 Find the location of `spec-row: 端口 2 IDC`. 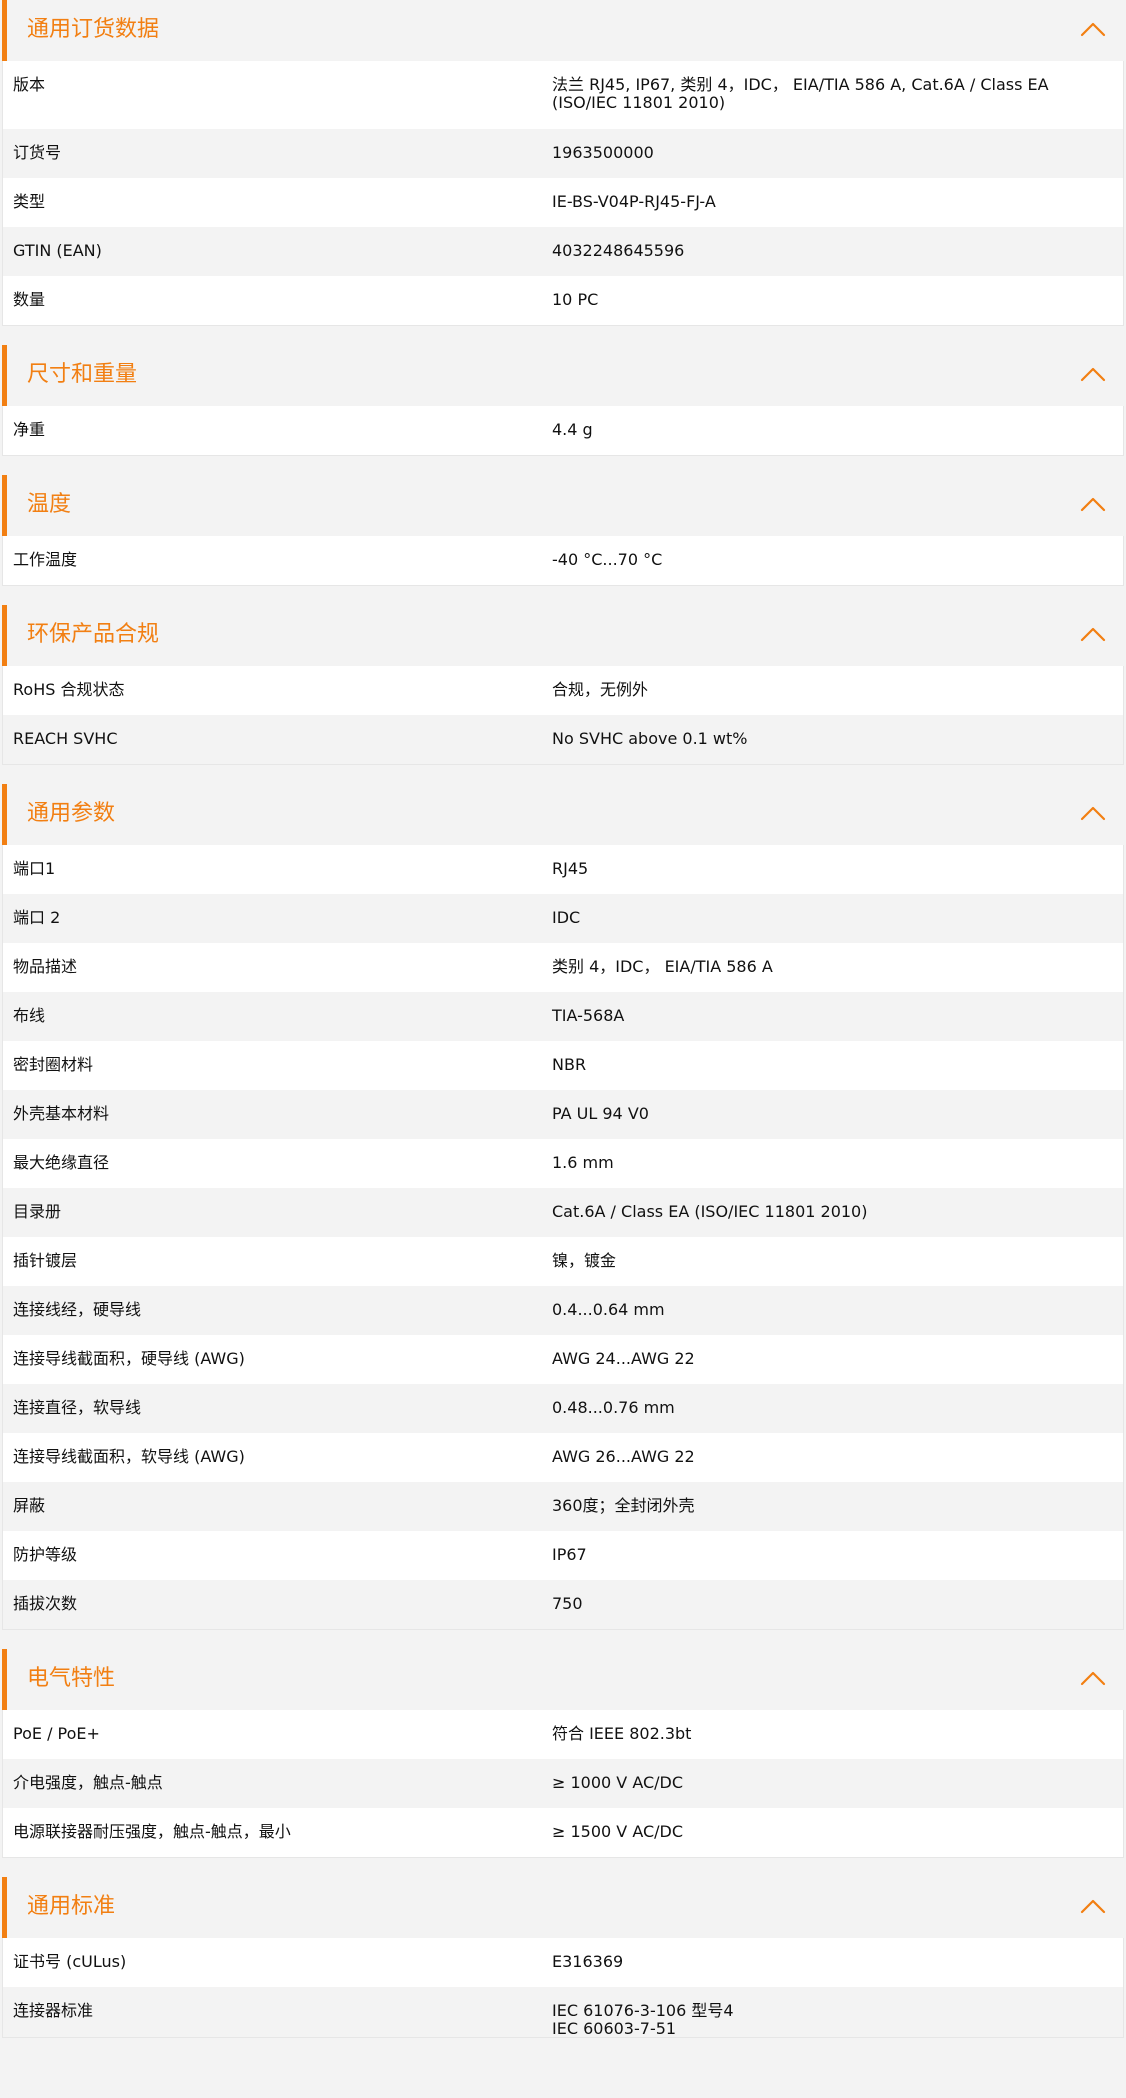

spec-row: 端口 2 IDC is located at coordinates (563, 918).